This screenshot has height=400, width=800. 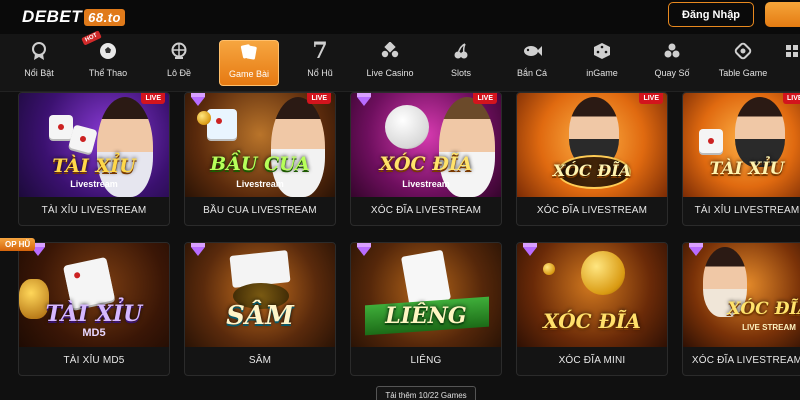 What do you see at coordinates (460, 73) in the screenshot?
I see `nav-label: Slots` at bounding box center [460, 73].